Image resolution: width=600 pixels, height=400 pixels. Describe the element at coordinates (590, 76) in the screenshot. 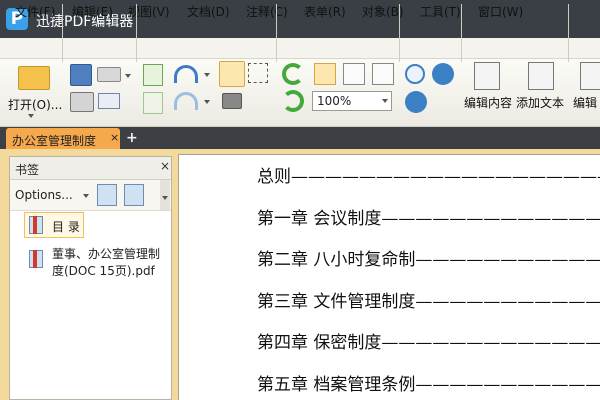

I see `edit-more-icon` at that location.